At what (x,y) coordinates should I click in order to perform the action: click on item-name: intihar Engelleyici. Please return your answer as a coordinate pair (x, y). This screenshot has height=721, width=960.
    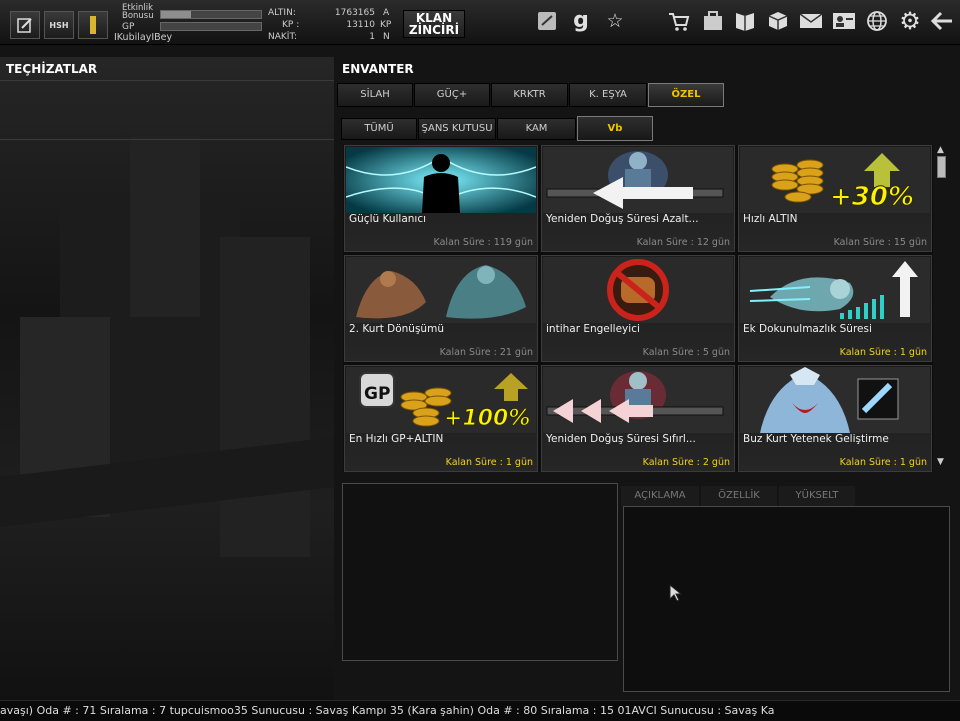
    Looking at the image, I should click on (593, 329).